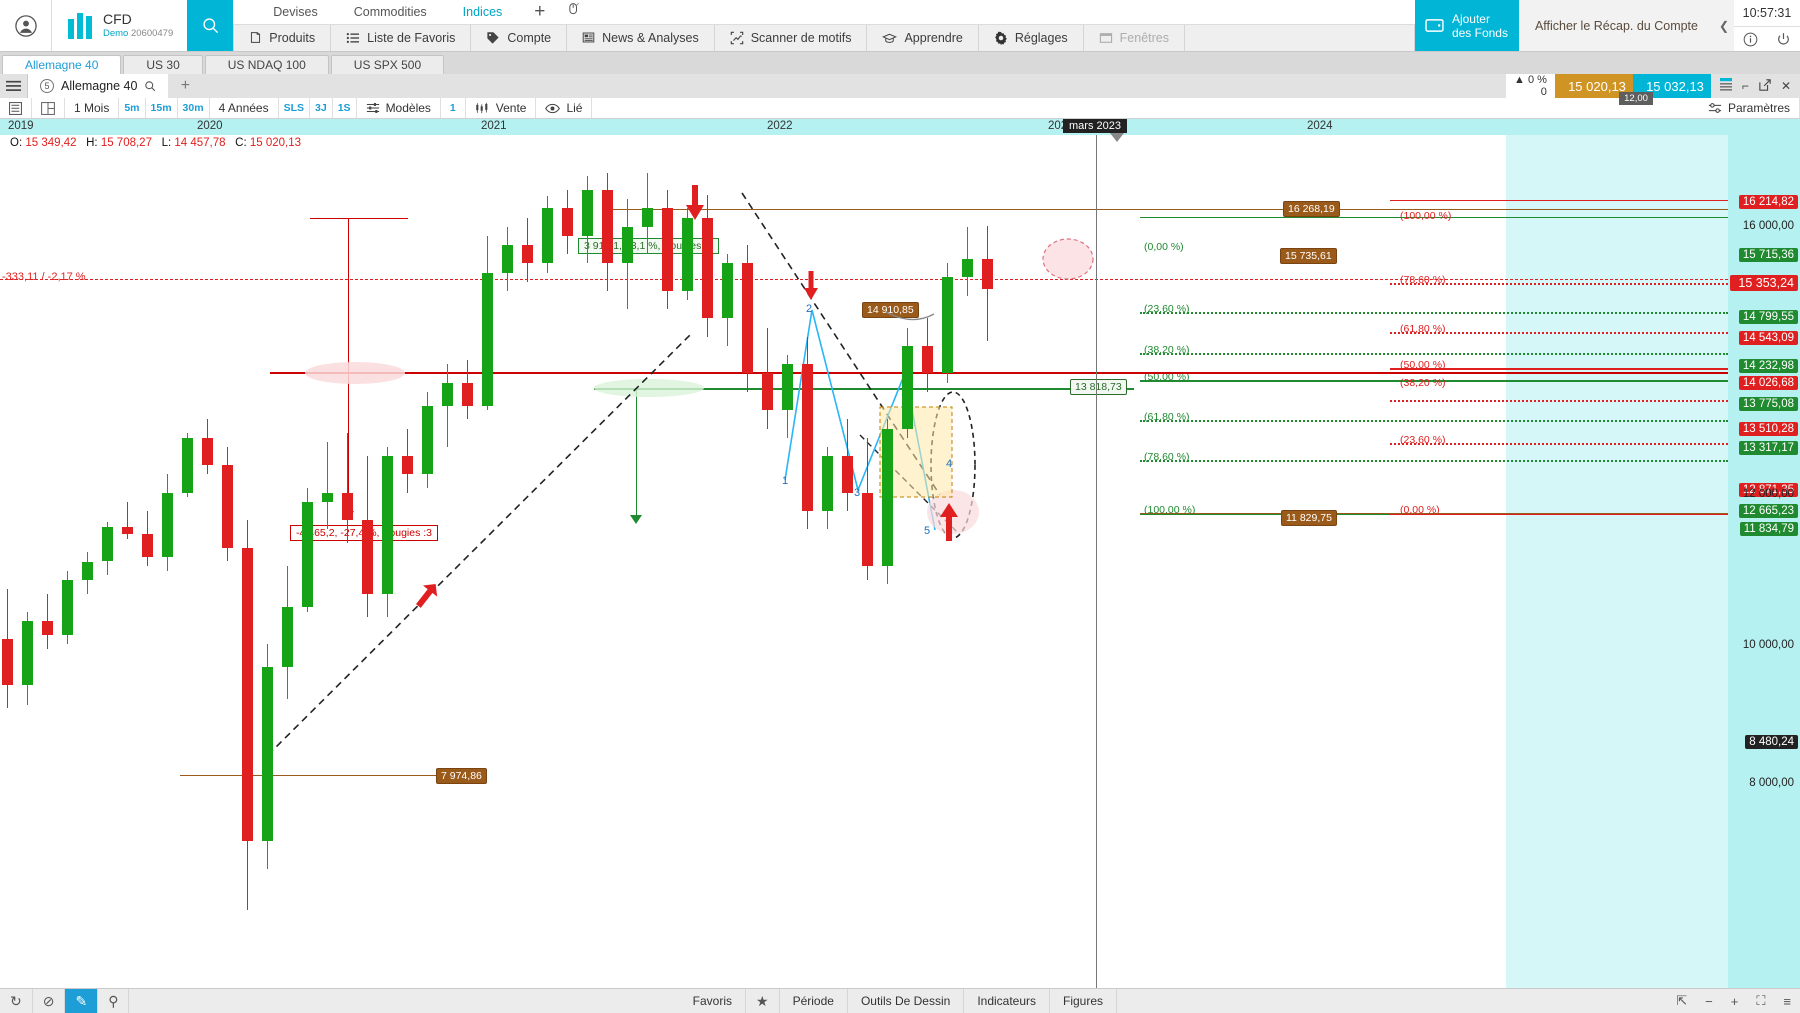  I want to click on toolbar-tf-30m: 30m, so click(194, 108).